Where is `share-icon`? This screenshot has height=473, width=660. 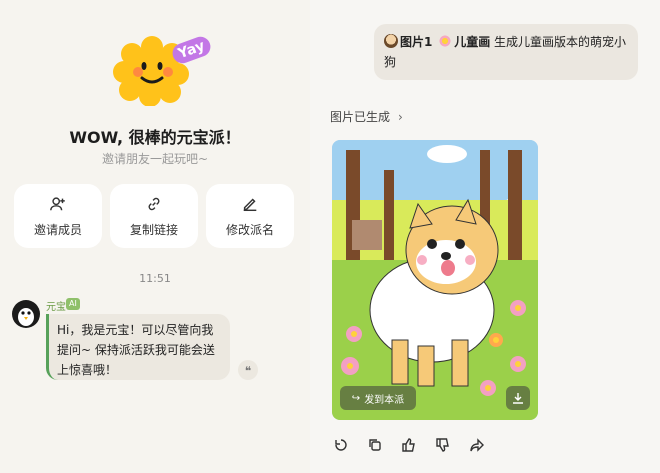 share-icon is located at coordinates (477, 445).